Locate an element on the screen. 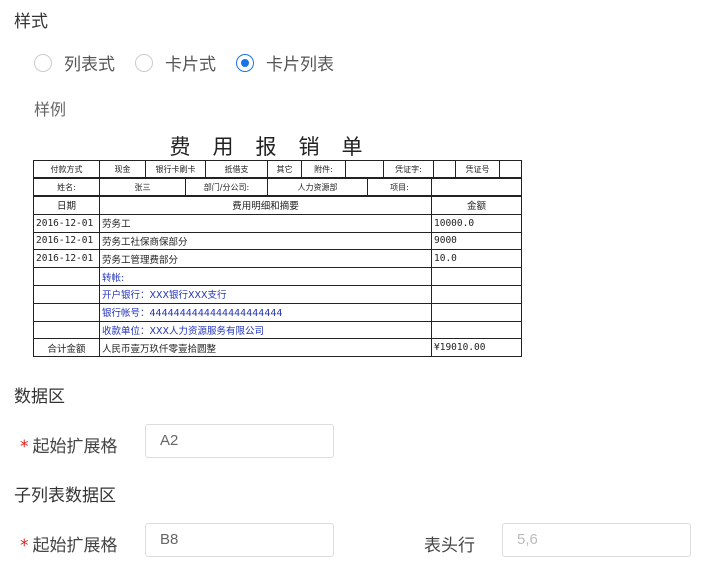  cell: 项目: is located at coordinates (399, 187).